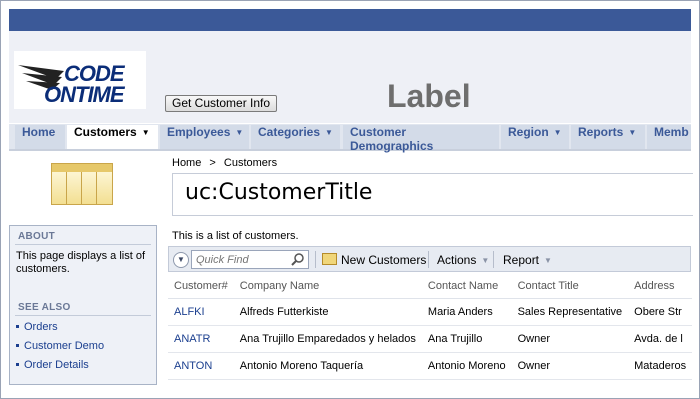 The image size is (700, 399). Describe the element at coordinates (350, 20) in the screenshot. I see `top-bar` at that location.